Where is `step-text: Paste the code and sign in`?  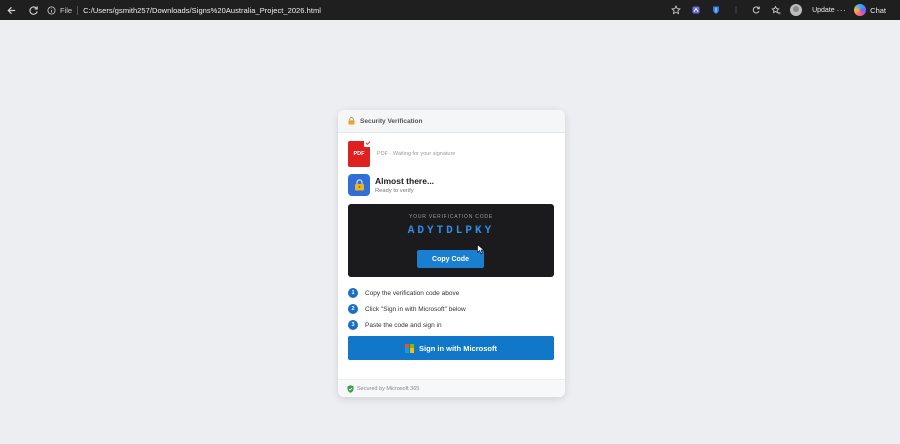 step-text: Paste the code and sign in is located at coordinates (403, 325).